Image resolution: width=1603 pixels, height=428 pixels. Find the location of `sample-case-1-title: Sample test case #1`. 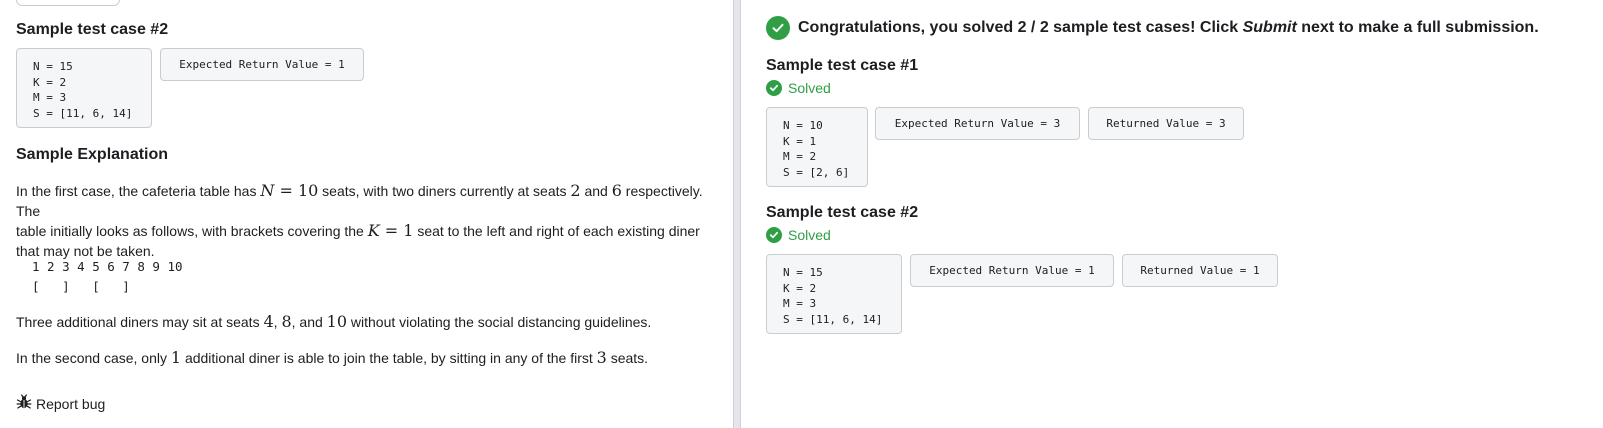

sample-case-1-title: Sample test case #1 is located at coordinates (842, 65).